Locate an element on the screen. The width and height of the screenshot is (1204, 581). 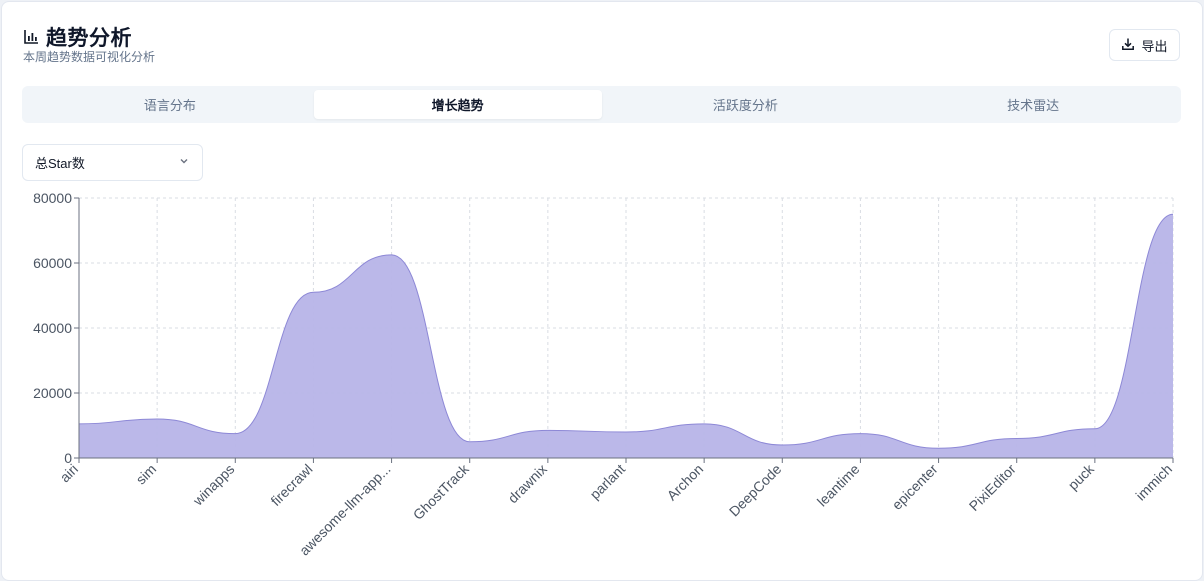
x-tick-label: drawnix is located at coordinates (527, 483).